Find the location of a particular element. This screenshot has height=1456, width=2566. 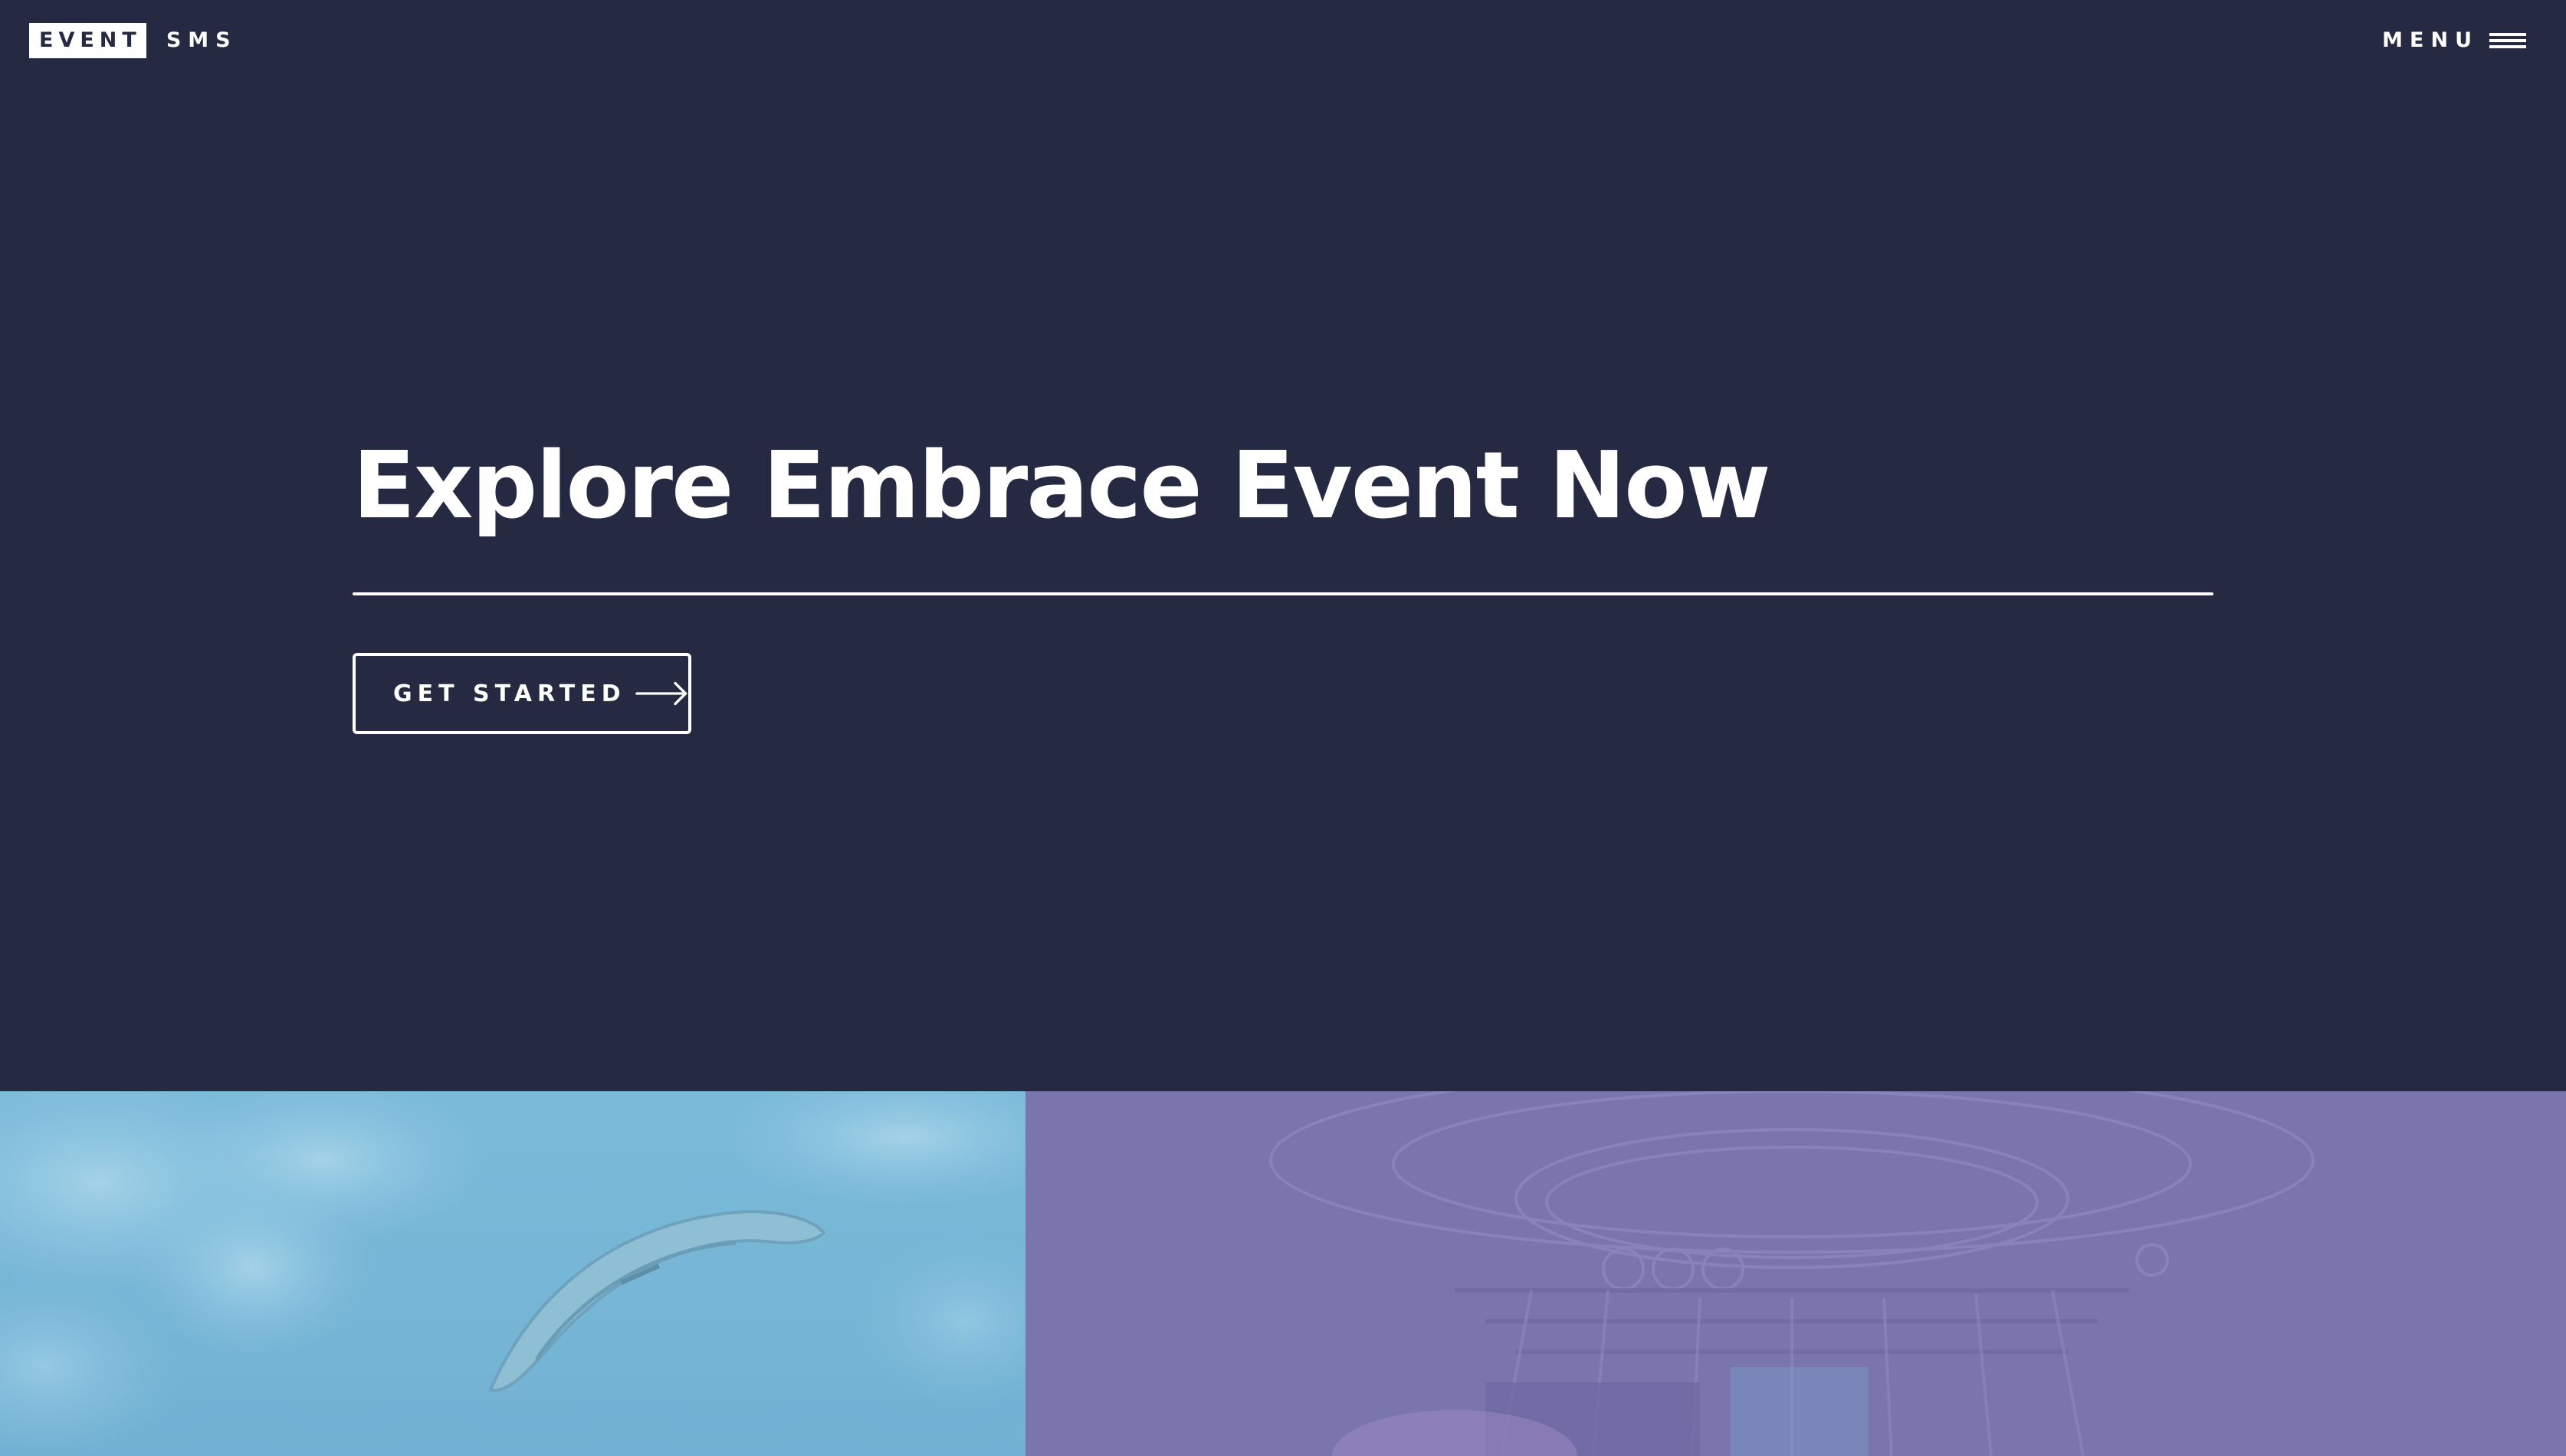

arrow-right-icon is located at coordinates (661, 693).